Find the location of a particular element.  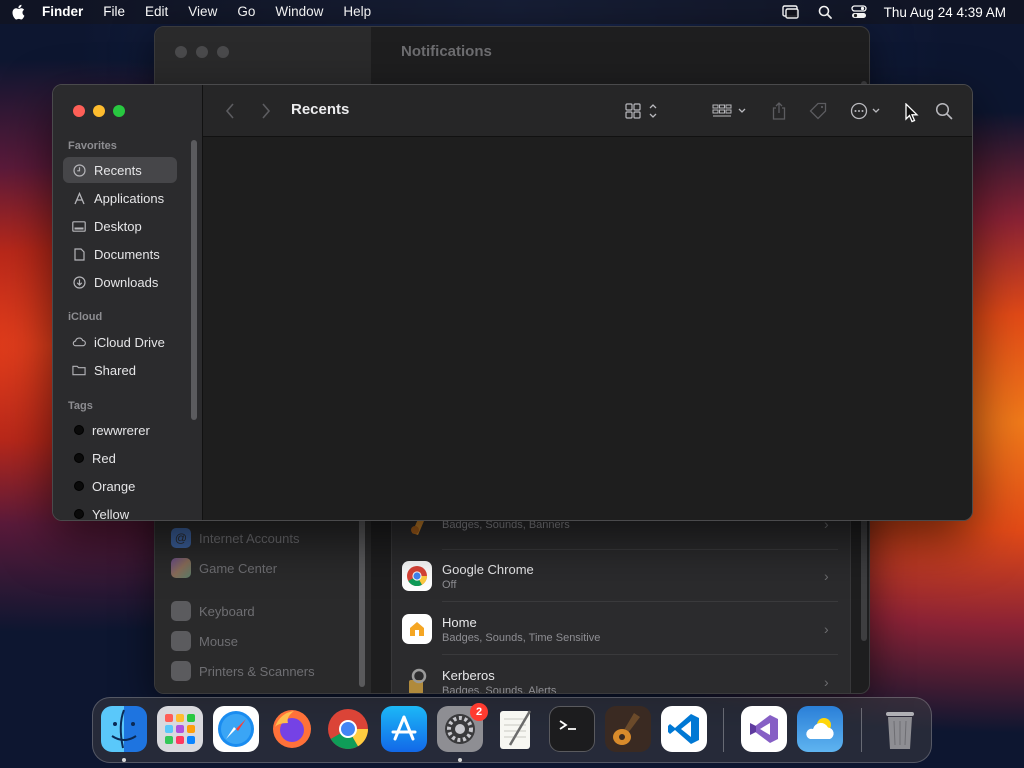

settings-close-button is located at coordinates (181, 52).